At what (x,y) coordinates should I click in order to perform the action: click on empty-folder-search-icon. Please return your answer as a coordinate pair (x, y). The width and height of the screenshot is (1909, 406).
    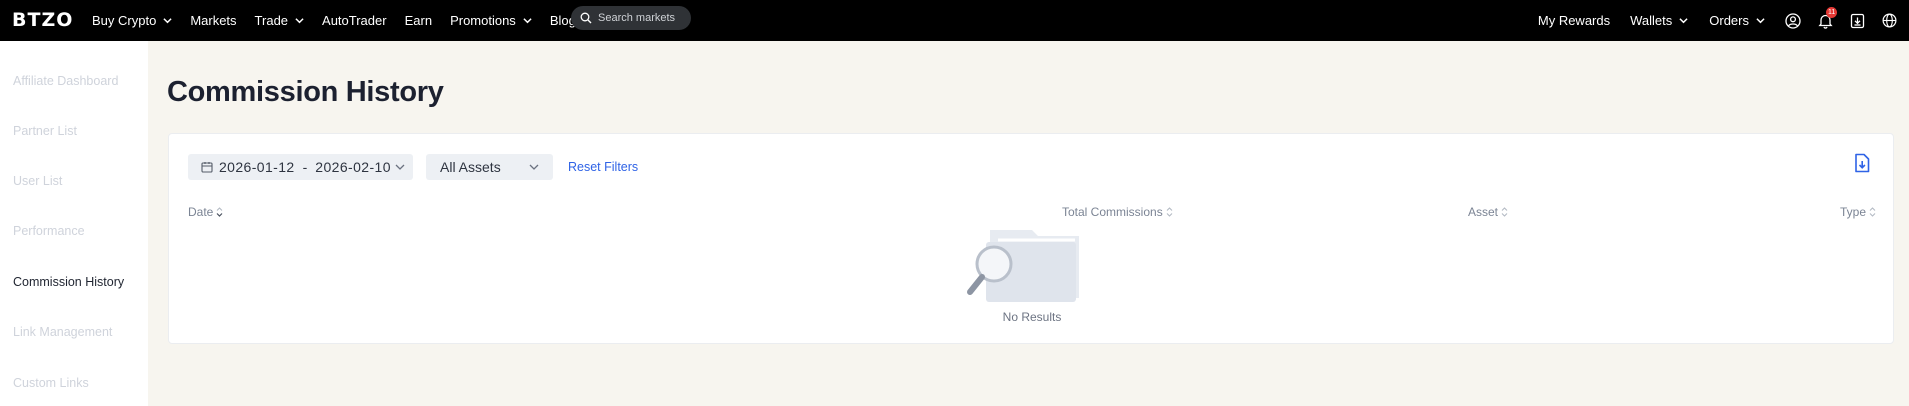
    Looking at the image, I should click on (1023, 266).